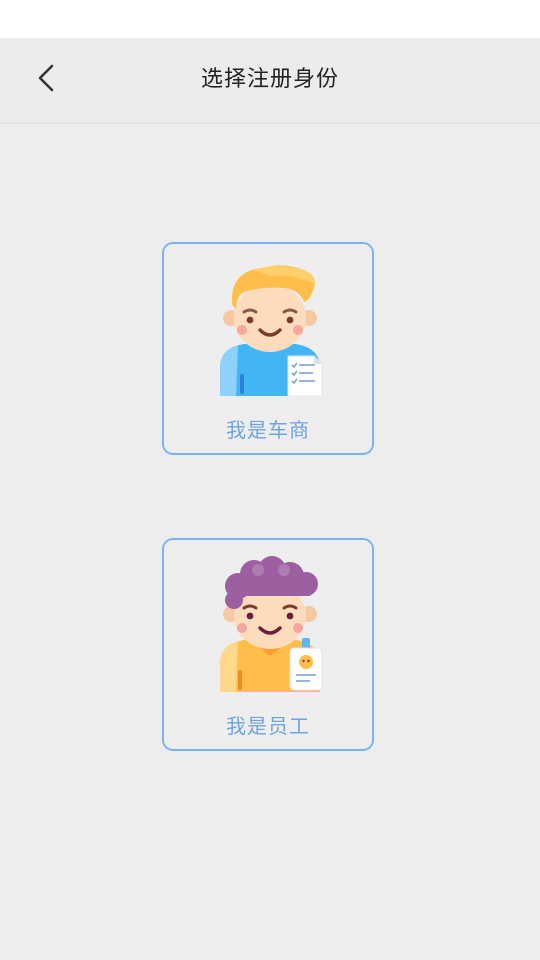 Image resolution: width=540 pixels, height=960 pixels. I want to click on back-button, so click(46, 80).